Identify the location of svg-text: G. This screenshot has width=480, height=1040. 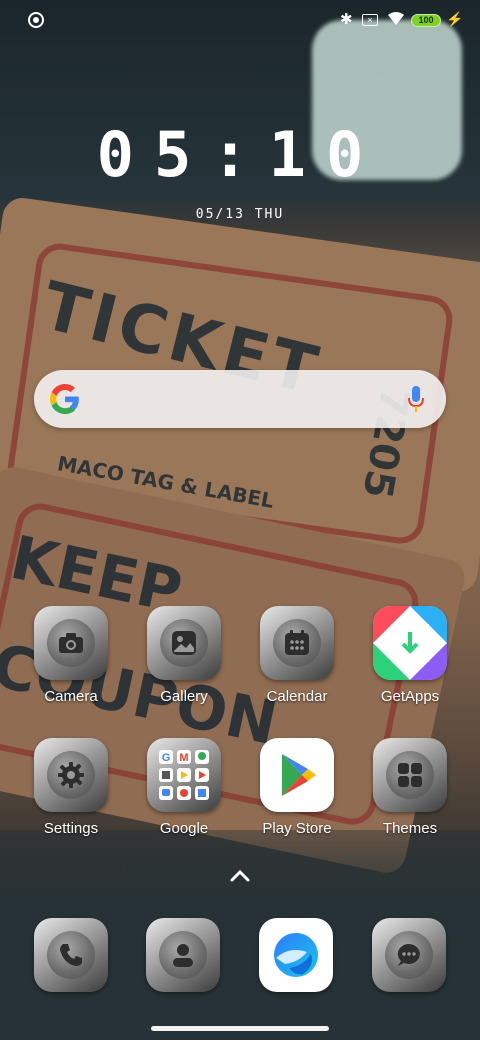
(166, 758).